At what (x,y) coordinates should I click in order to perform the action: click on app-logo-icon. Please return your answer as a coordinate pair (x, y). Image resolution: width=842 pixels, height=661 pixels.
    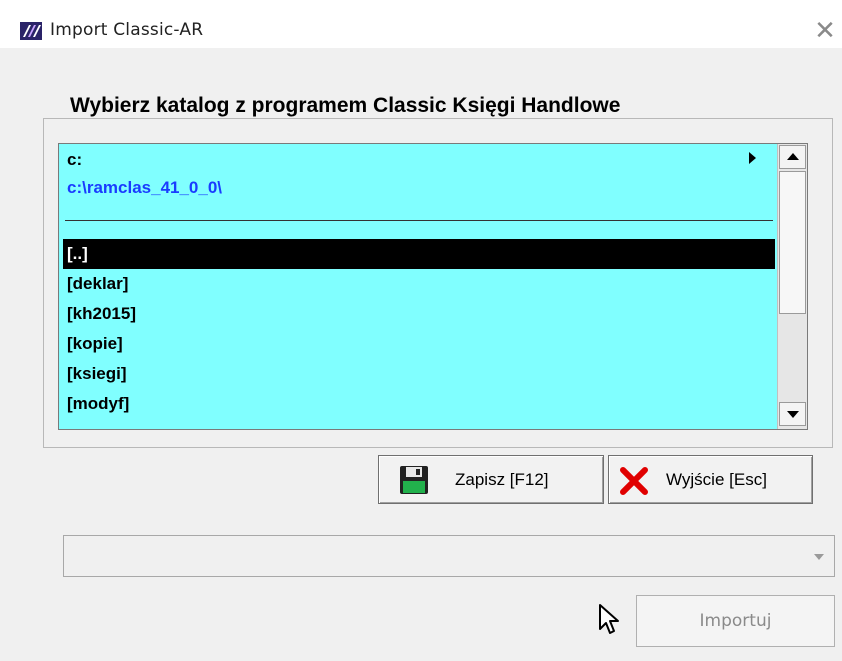
    Looking at the image, I should click on (31, 31).